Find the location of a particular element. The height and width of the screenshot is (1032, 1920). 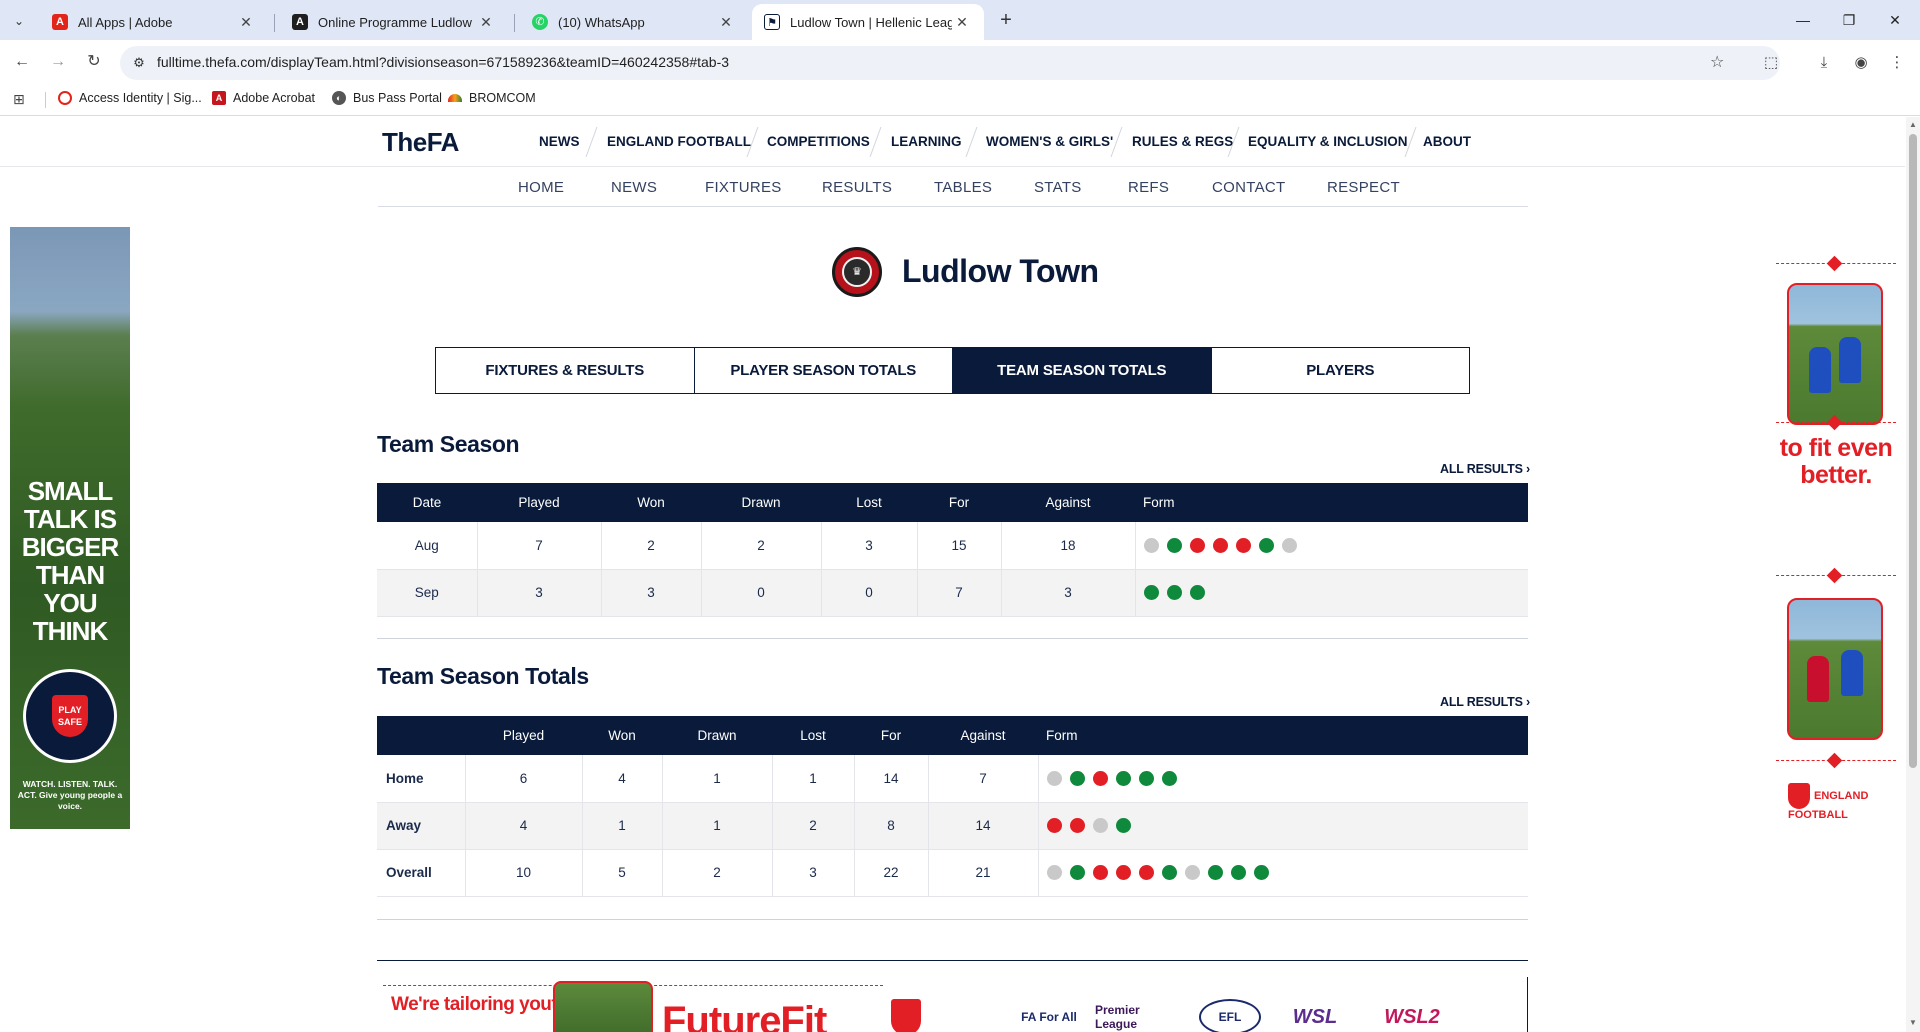

scroll-up-icon: ▲ is located at coordinates (1913, 124).